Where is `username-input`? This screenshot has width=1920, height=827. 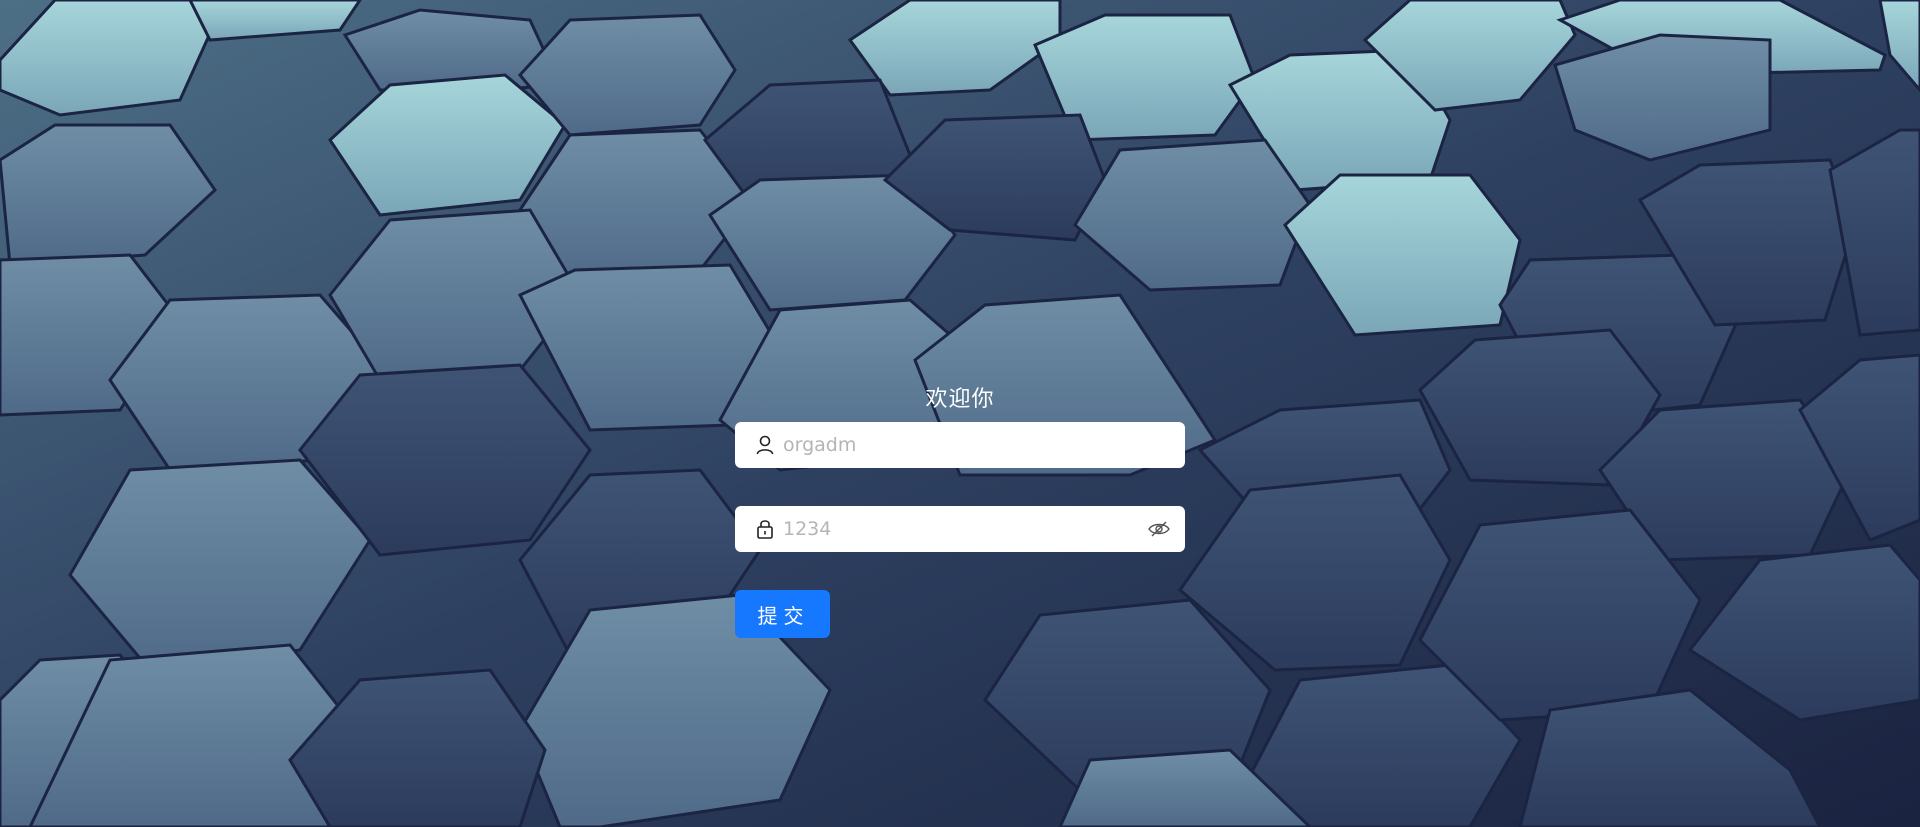
username-input is located at coordinates (976, 445).